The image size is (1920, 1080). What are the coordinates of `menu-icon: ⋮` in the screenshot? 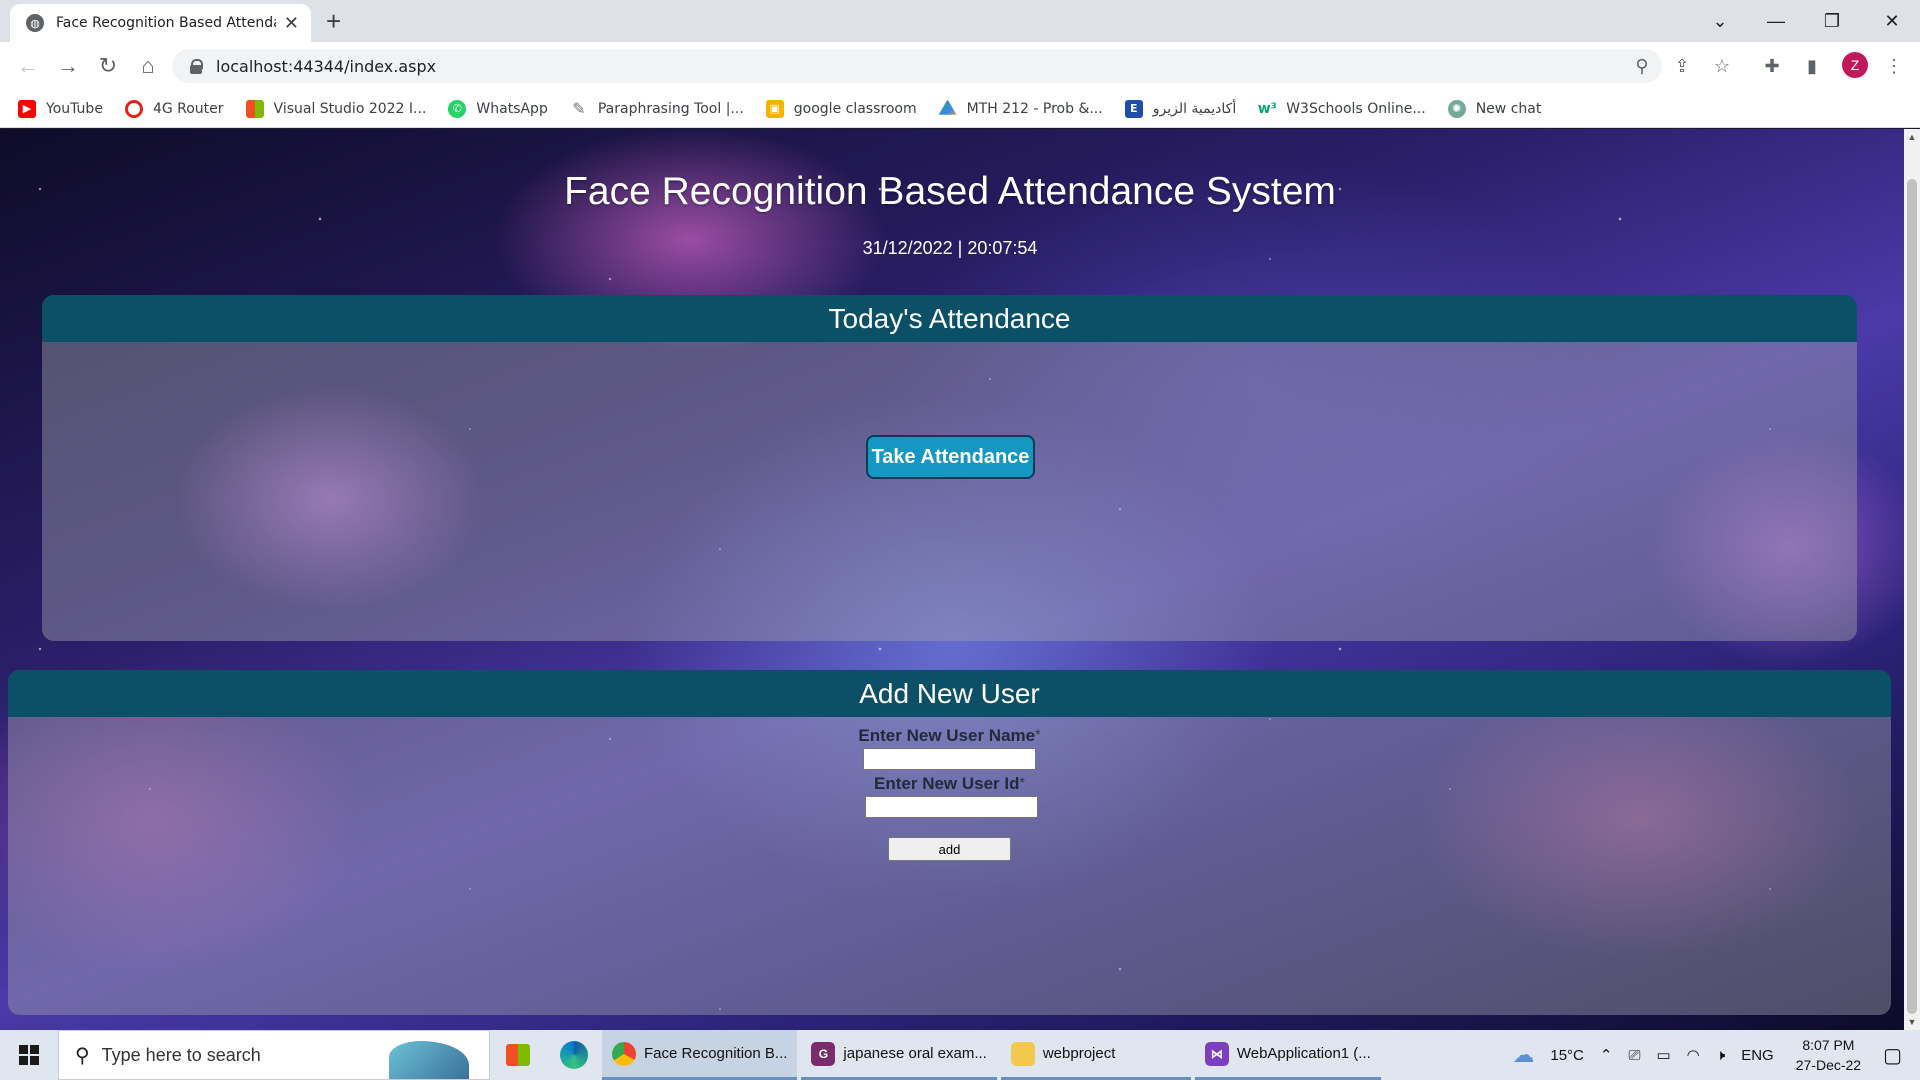 It's located at (1894, 66).